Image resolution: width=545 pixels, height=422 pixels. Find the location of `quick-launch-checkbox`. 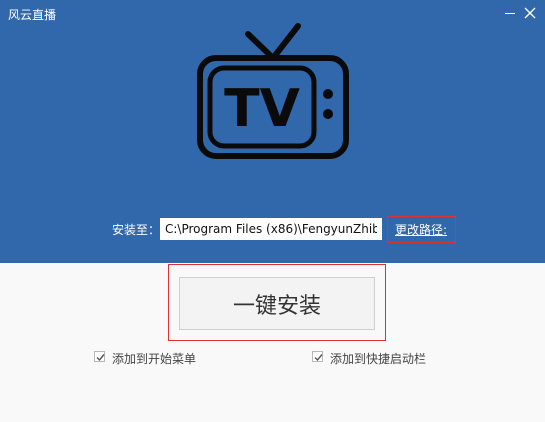

quick-launch-checkbox is located at coordinates (317, 356).